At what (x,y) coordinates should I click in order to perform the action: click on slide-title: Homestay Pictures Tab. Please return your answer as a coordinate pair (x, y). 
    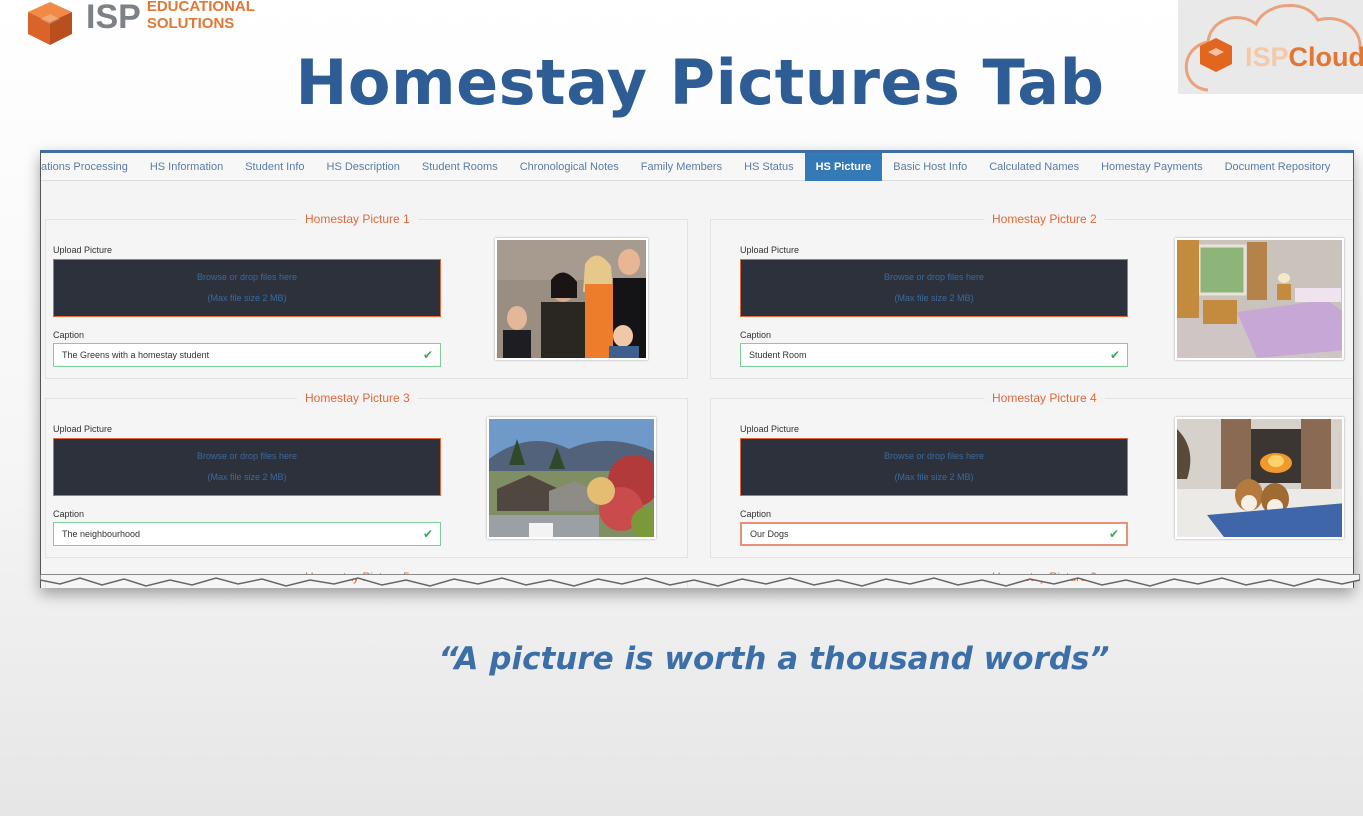
    Looking at the image, I should click on (700, 82).